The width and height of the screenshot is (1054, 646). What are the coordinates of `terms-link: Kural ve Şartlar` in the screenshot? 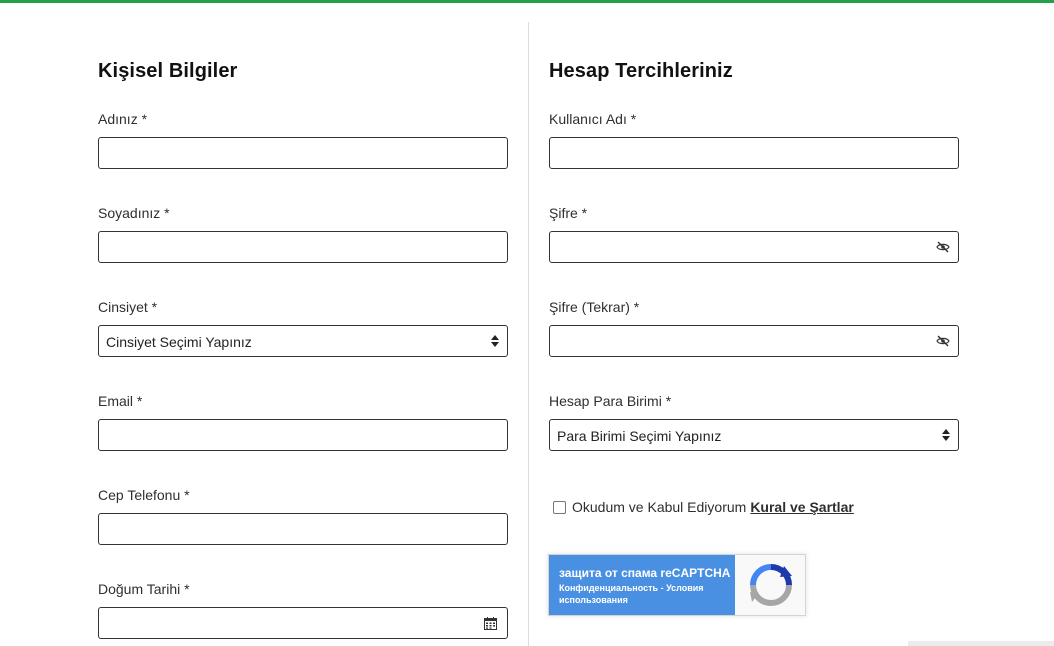 It's located at (802, 507).